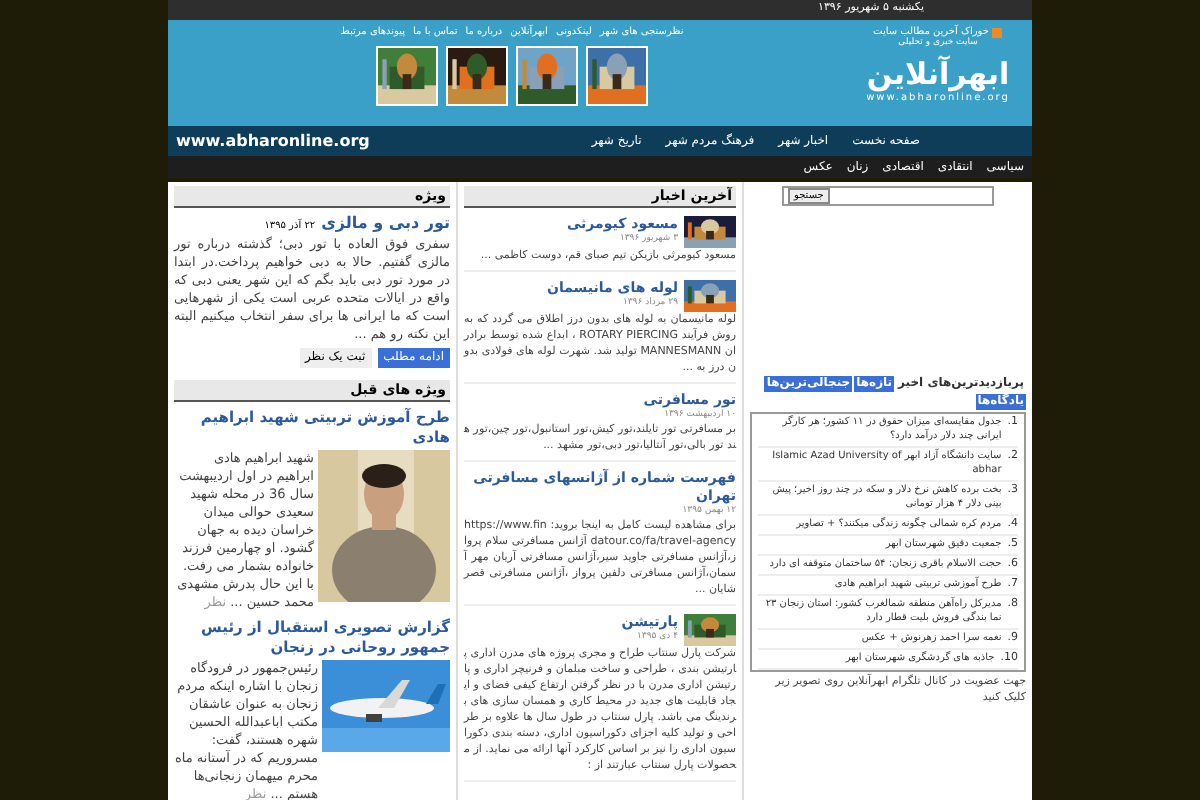  I want to click on post-title: تور دبی و مالزی, so click(385, 224).